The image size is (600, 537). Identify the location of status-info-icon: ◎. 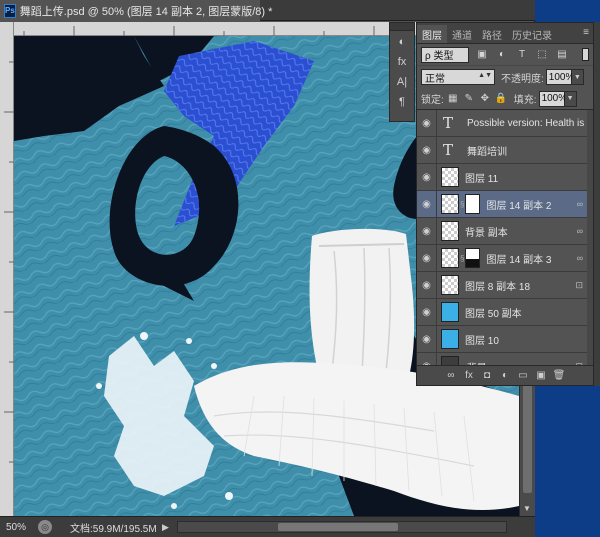
(45, 527).